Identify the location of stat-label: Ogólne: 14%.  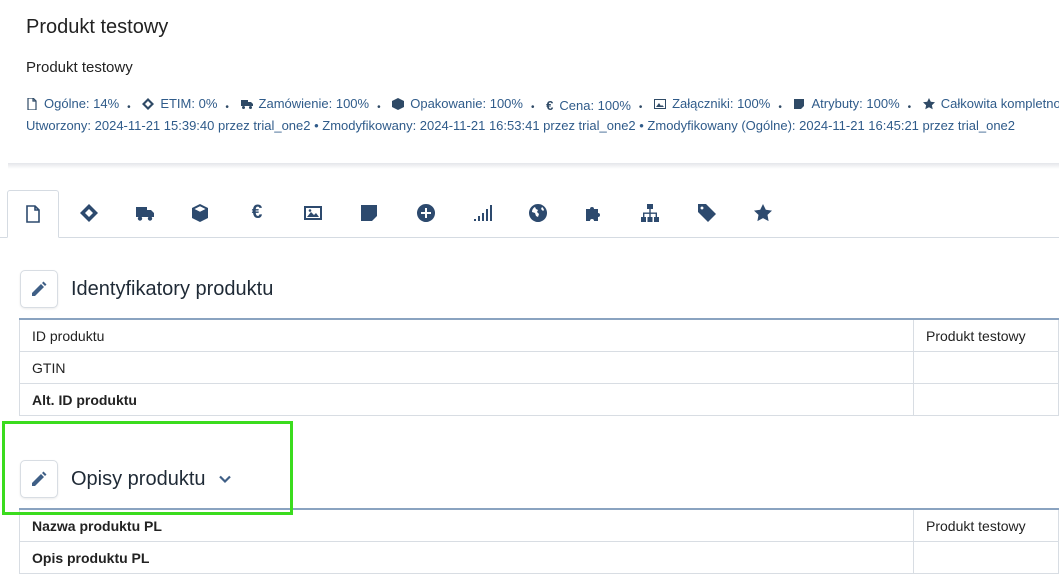
(82, 103).